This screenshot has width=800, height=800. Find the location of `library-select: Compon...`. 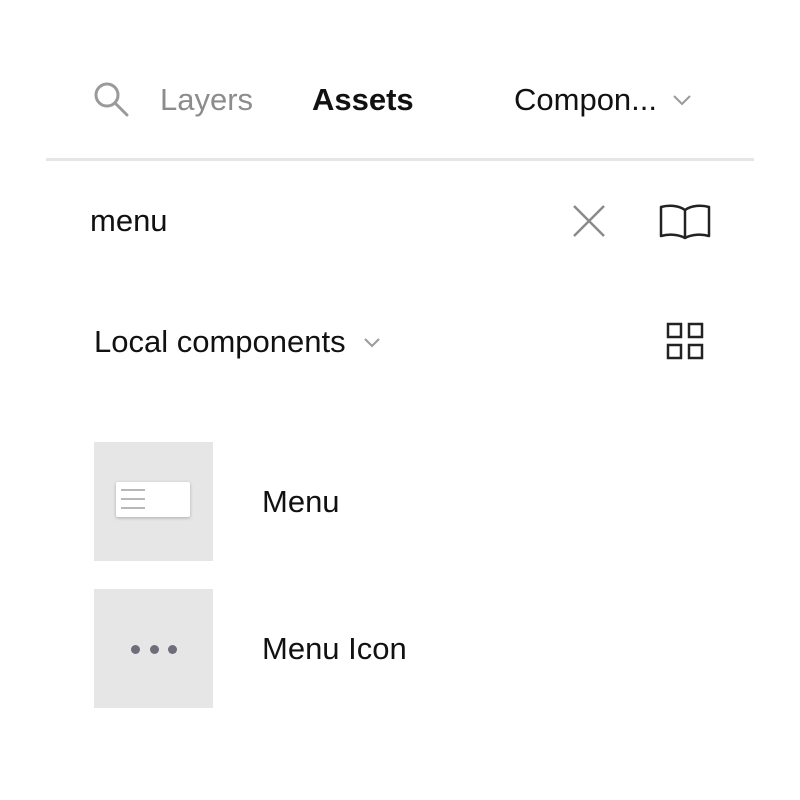

library-select: Compon... is located at coordinates (603, 100).